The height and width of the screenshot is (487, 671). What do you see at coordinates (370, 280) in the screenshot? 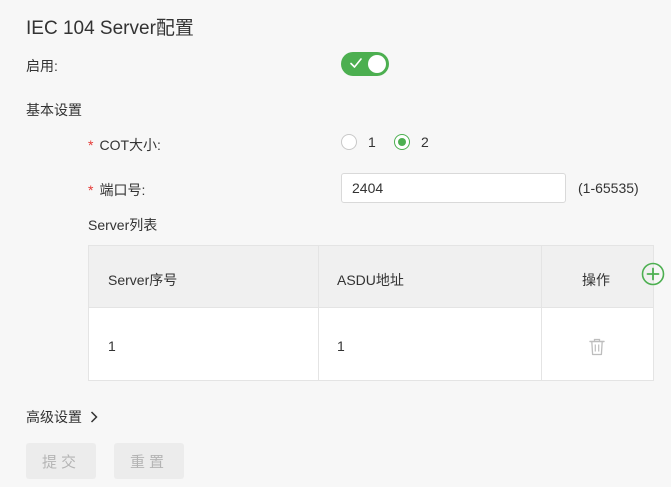
I see `column-header-asdu-address: ASDU地址` at bounding box center [370, 280].